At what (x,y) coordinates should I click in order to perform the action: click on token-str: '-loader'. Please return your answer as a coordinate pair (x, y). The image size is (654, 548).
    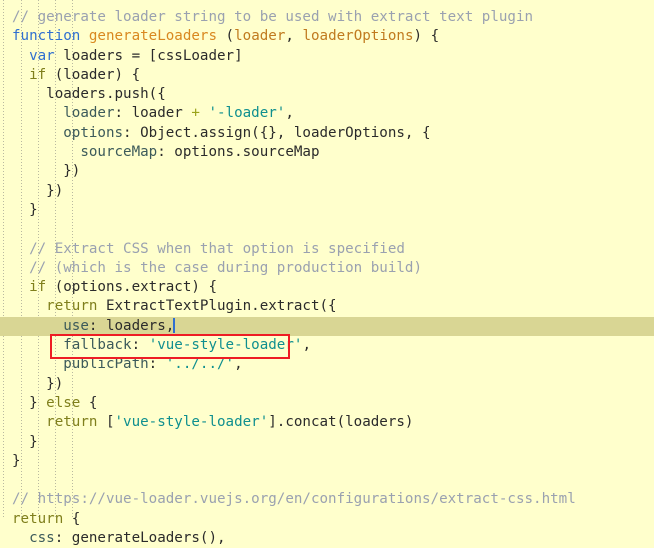
    Looking at the image, I should click on (247, 113).